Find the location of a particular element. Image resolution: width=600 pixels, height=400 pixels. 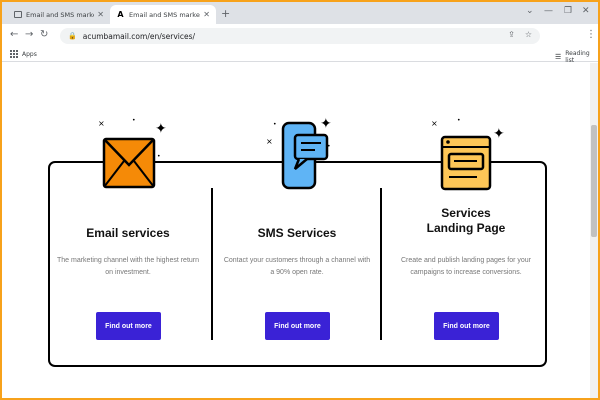

back-icon: ← is located at coordinates (14, 34).